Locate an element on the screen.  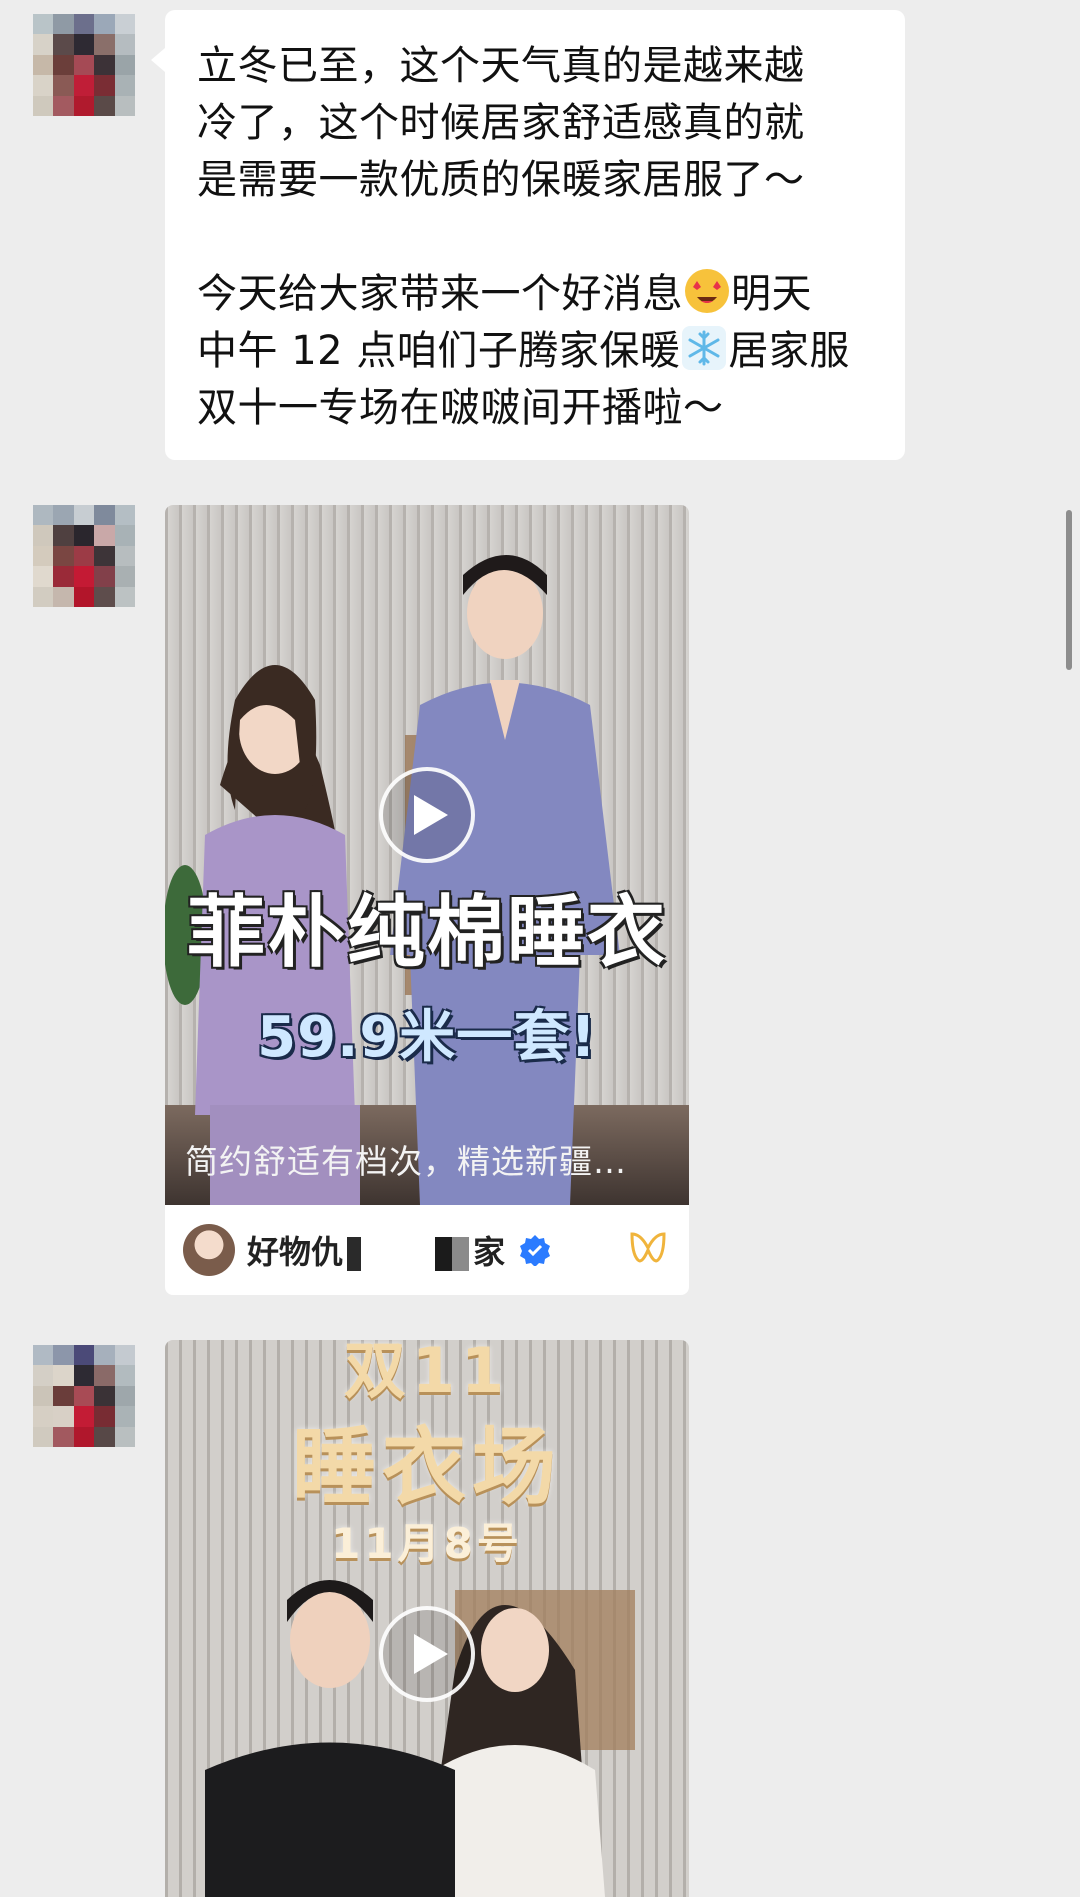
chat-scrollbar is located at coordinates (1069, 590).